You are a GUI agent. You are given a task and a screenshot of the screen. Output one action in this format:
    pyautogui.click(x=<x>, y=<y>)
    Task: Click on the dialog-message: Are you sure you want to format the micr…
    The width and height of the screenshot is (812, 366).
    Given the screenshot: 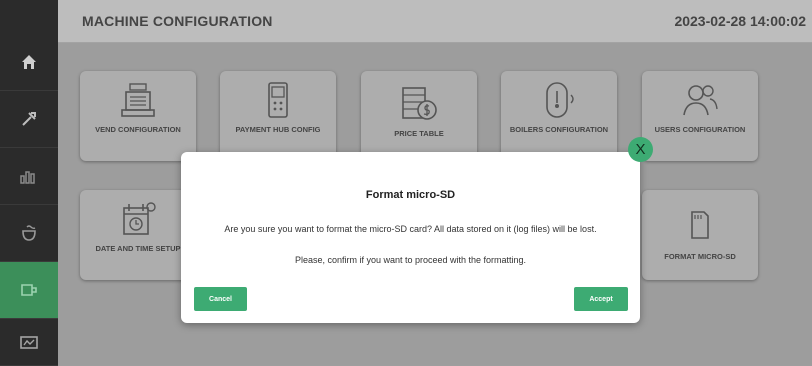 What is the action you would take?
    pyautogui.click(x=410, y=229)
    